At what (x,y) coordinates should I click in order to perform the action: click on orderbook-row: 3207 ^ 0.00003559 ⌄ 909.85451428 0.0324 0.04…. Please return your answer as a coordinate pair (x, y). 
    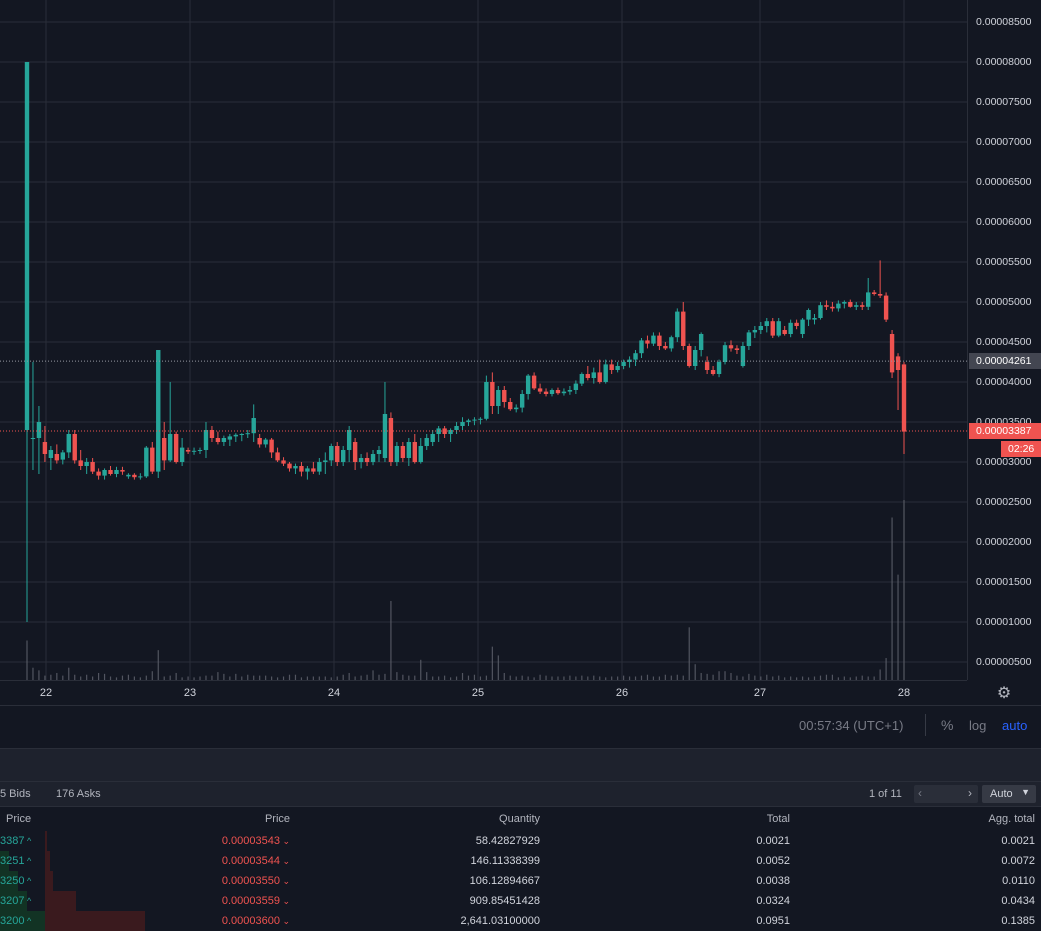
    Looking at the image, I should click on (520, 901).